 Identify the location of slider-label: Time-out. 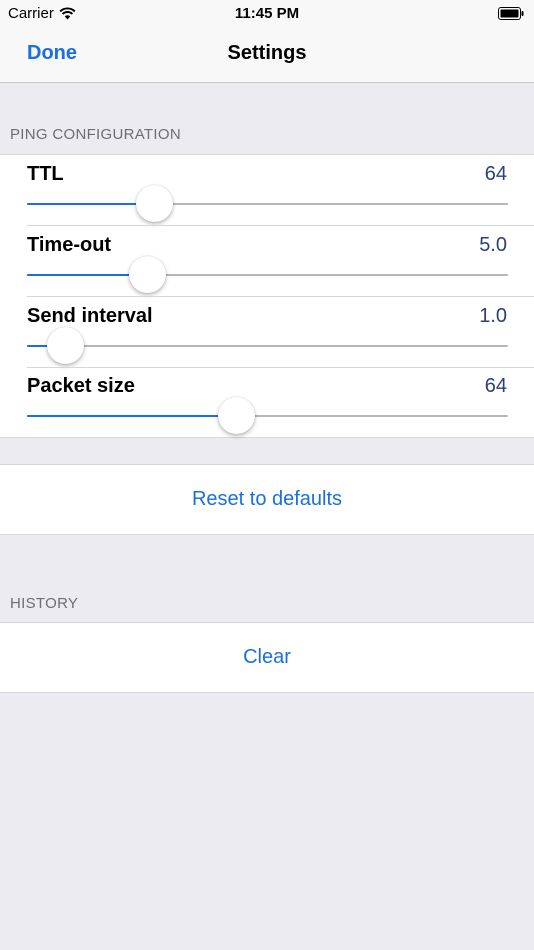
(69, 245).